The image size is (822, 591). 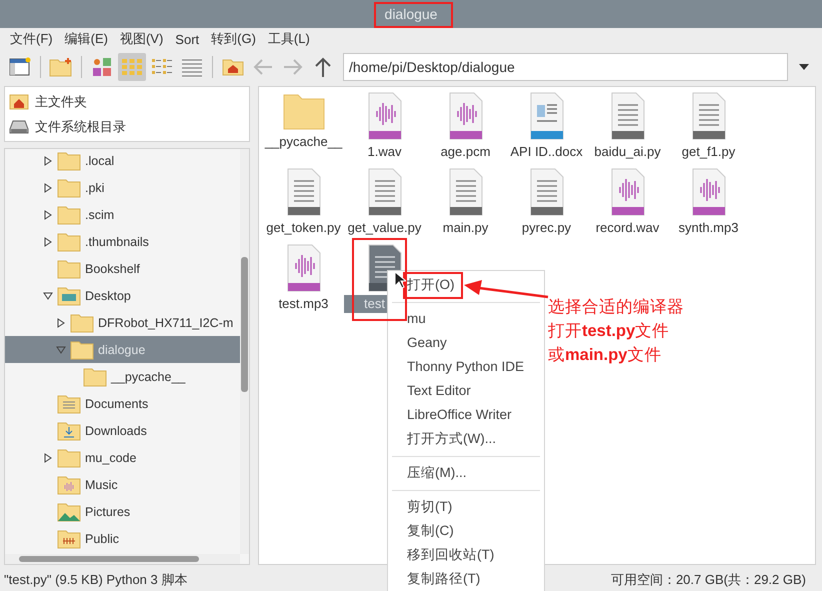 What do you see at coordinates (187, 39) in the screenshot?
I see `menu-item: Sort` at bounding box center [187, 39].